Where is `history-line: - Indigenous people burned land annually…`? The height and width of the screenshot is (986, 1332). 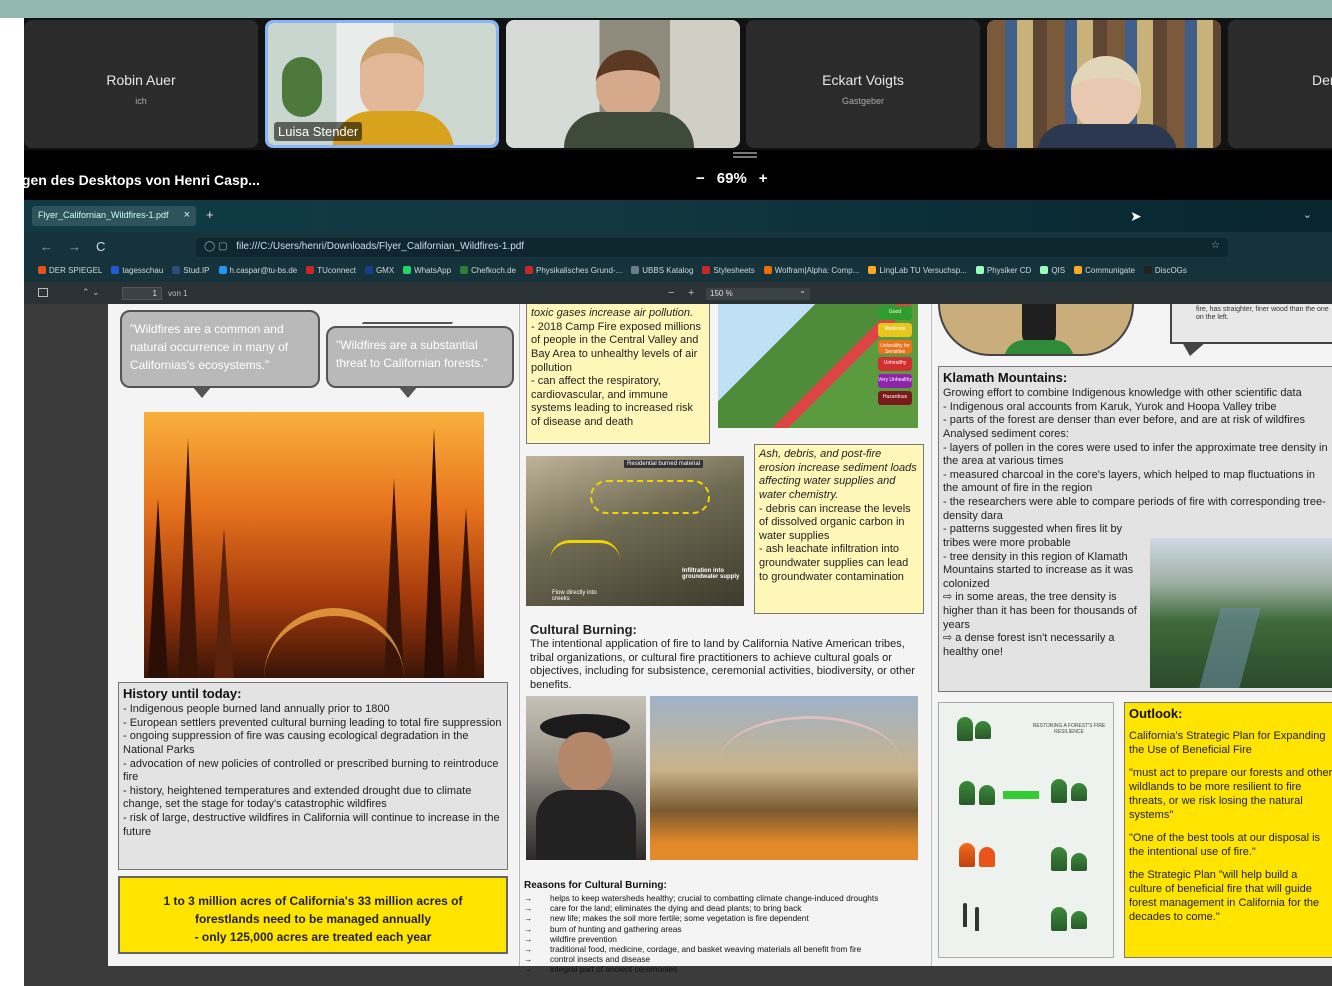
history-line: - Indigenous people burned land annually… is located at coordinates (256, 709).